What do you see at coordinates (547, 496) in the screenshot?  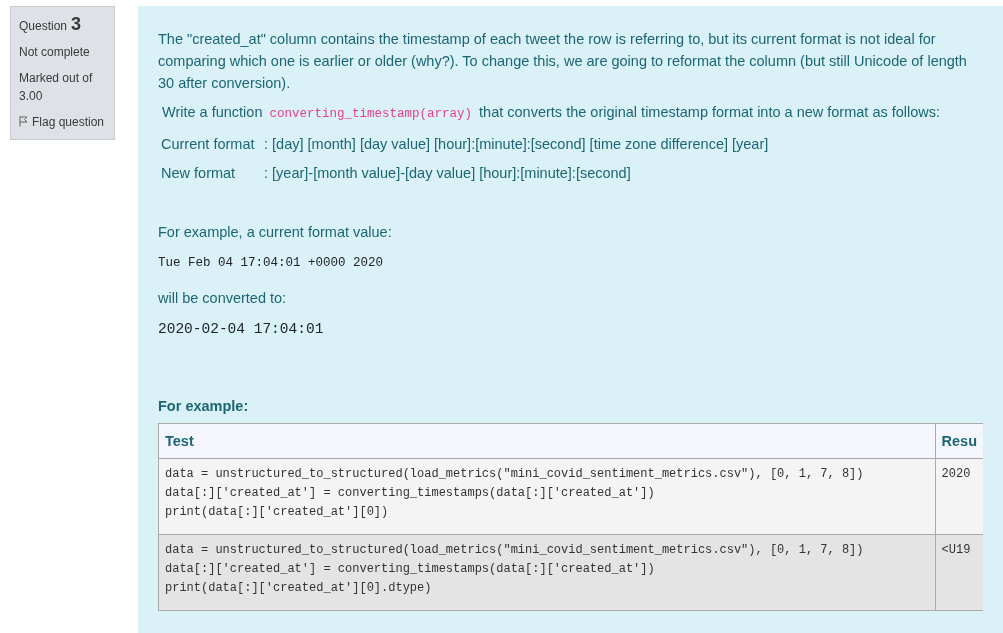 I see `test-code-cell: data = unstructured_to_structured(load_metrics("mini_covid_sentiment_metrics.csv"), [0, 1, 7, 8]) data[:]['created_at'] = converting_timestamps(data[:]['created_at']) print(data[:]['created_at'][0])` at bounding box center [547, 496].